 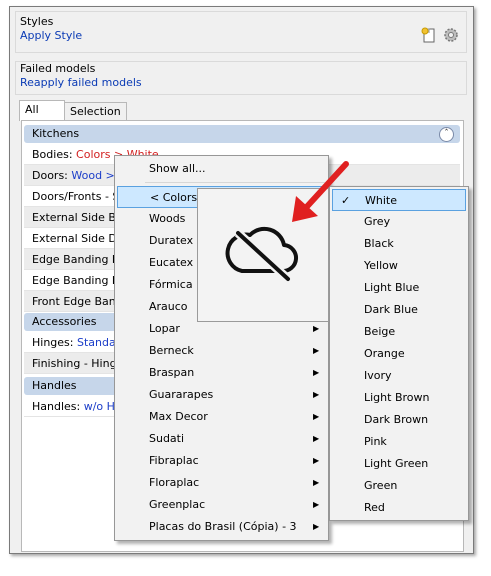 What do you see at coordinates (221, 527) in the screenshot?
I see `menu-item-placas-do-brasil: Placas do Brasil (Cópia) - 3 ▶` at bounding box center [221, 527].